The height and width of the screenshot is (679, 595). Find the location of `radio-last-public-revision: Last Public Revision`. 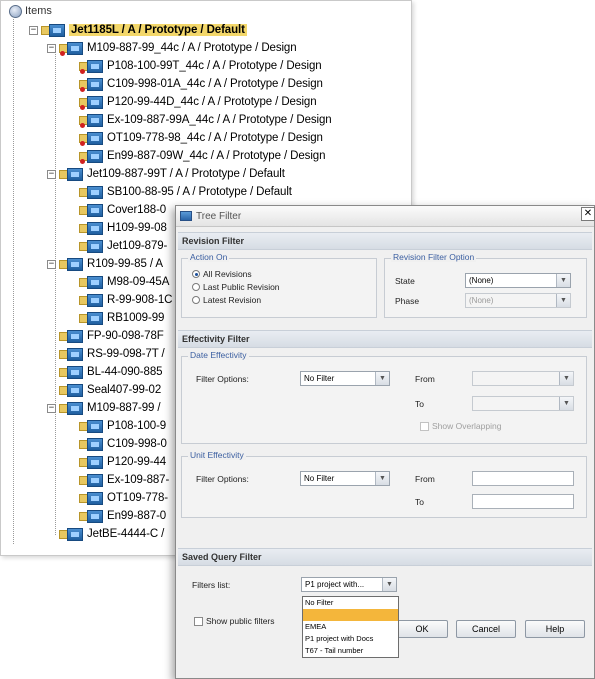

radio-last-public-revision: Last Public Revision is located at coordinates (236, 287).